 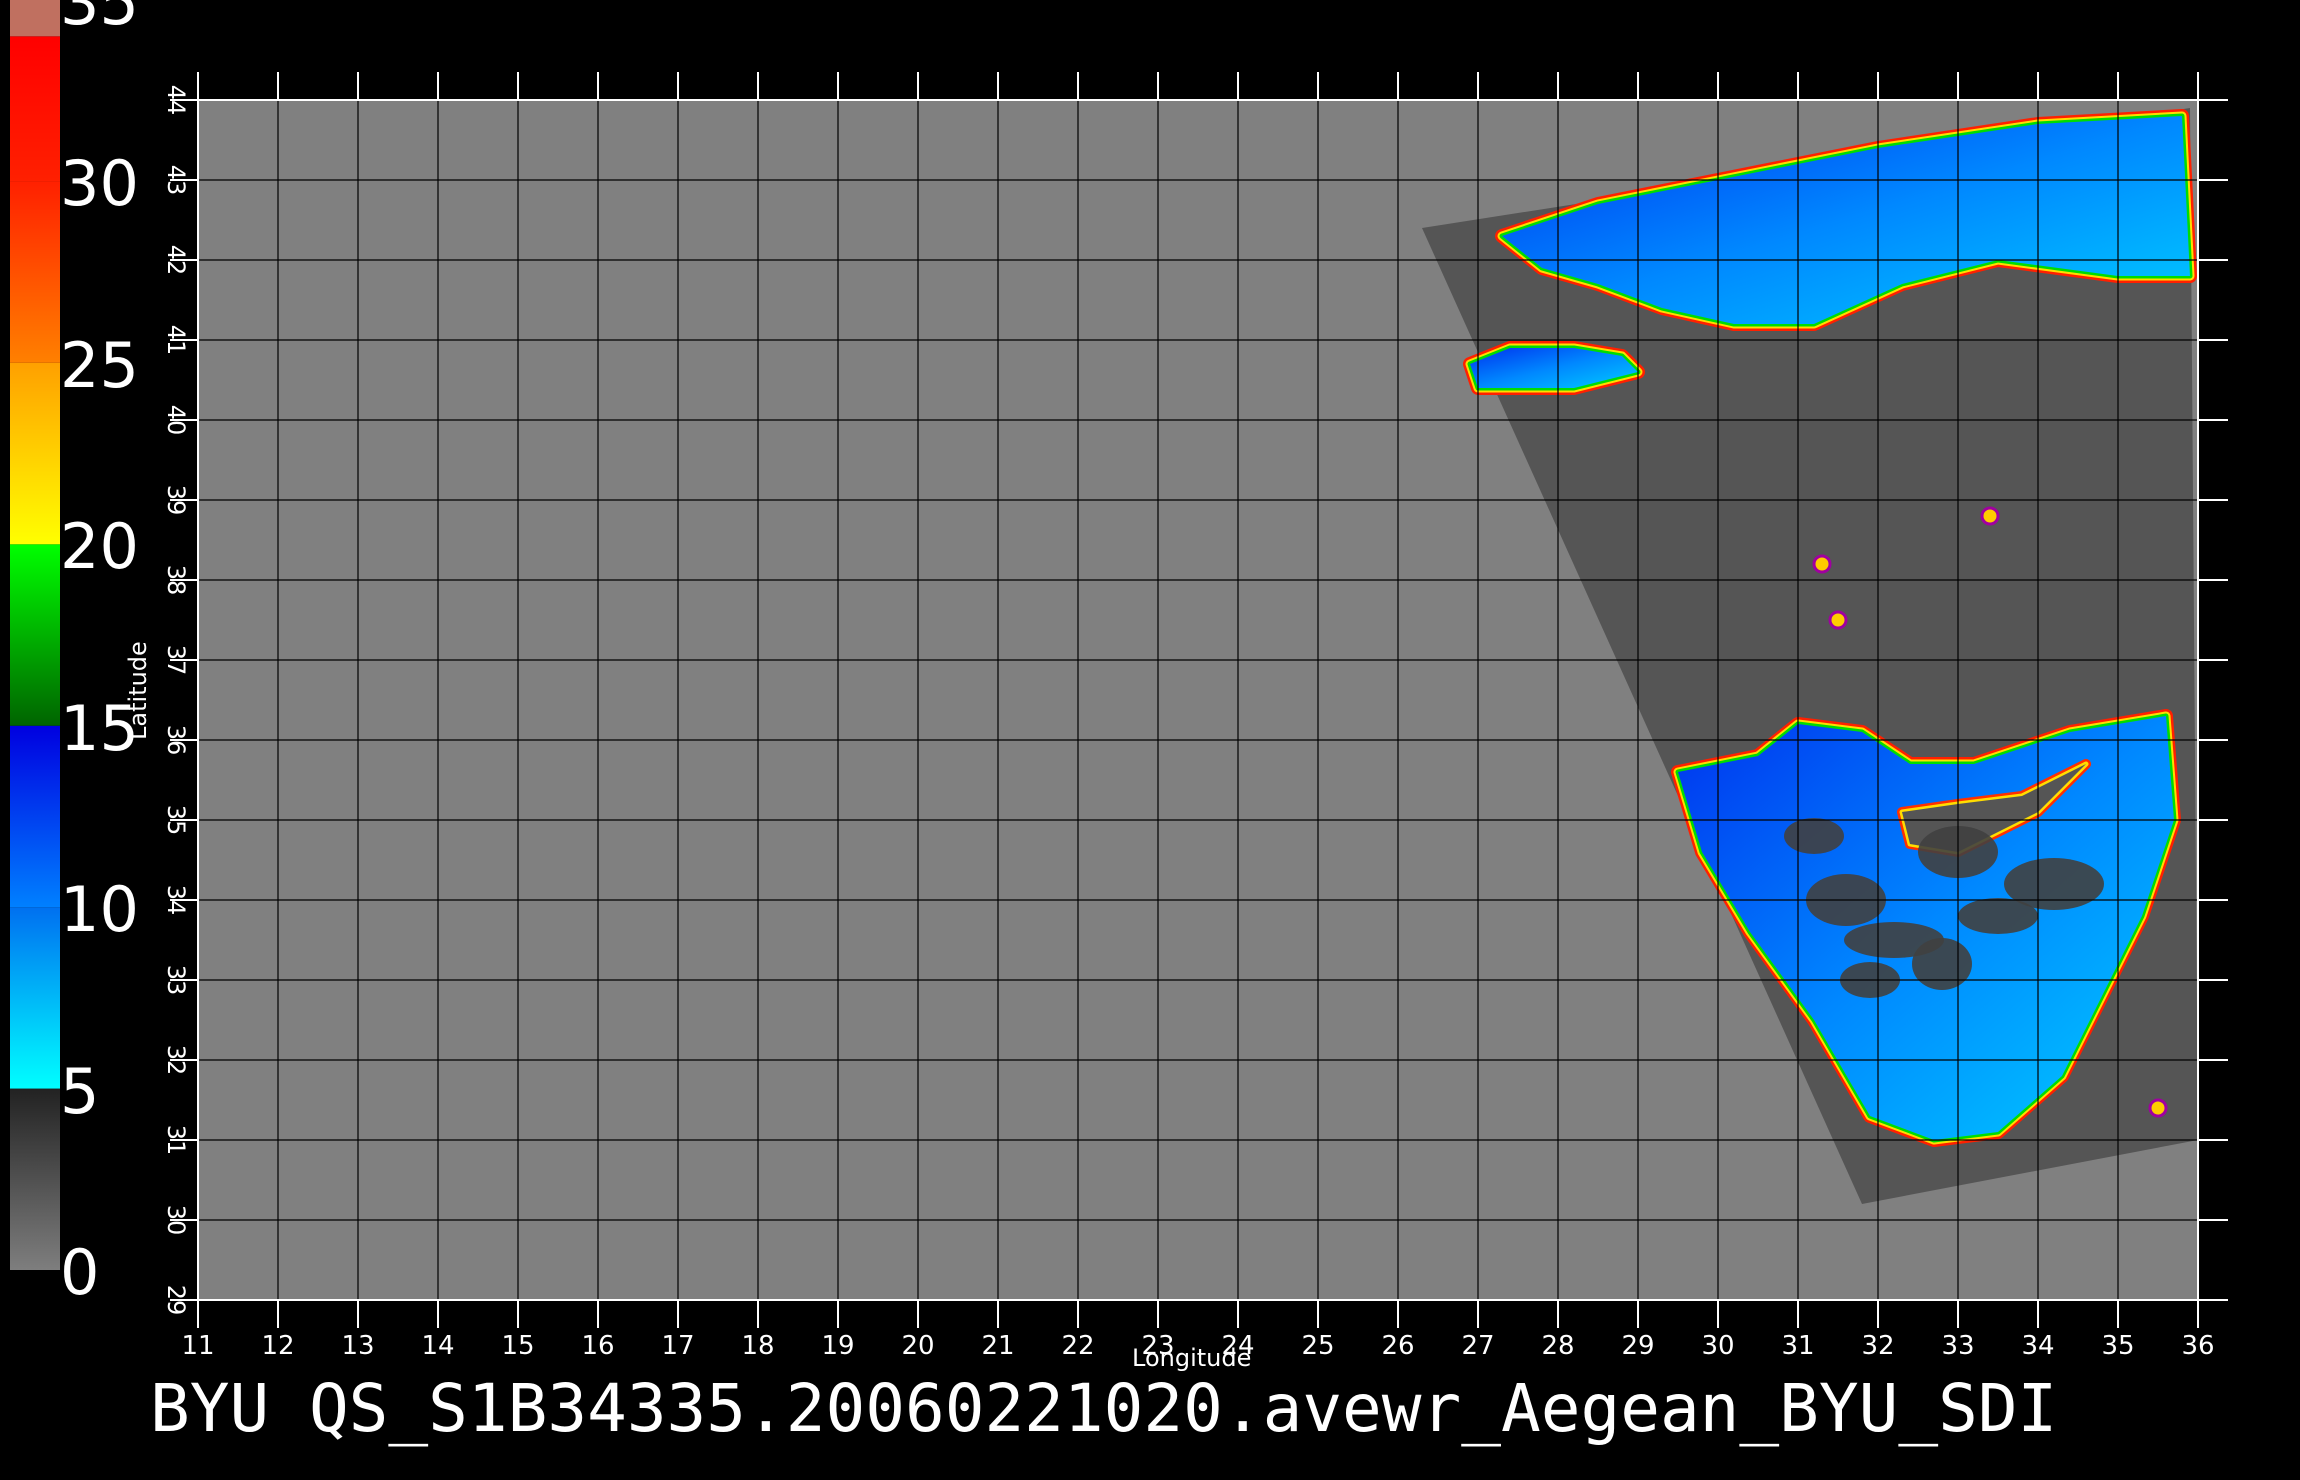 What do you see at coordinates (176, 820) in the screenshot?
I see `y-tick-label: 35` at bounding box center [176, 820].